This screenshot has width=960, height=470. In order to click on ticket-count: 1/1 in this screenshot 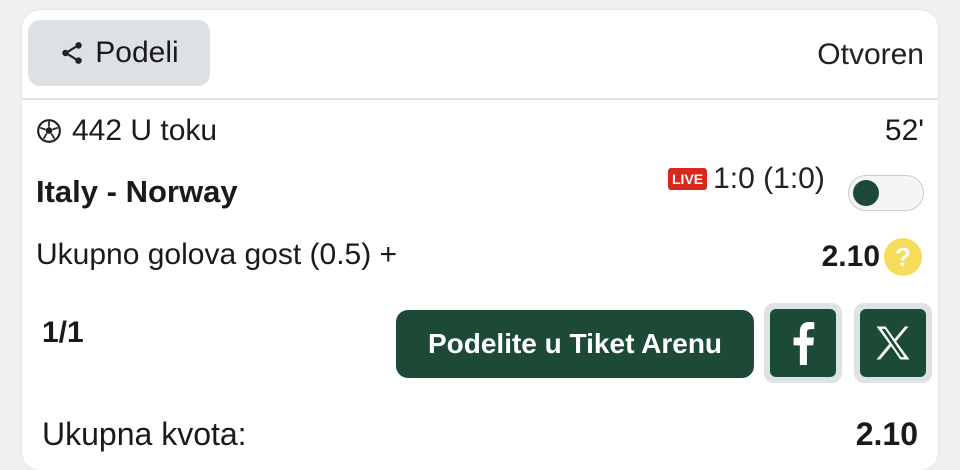, I will do `click(63, 332)`.